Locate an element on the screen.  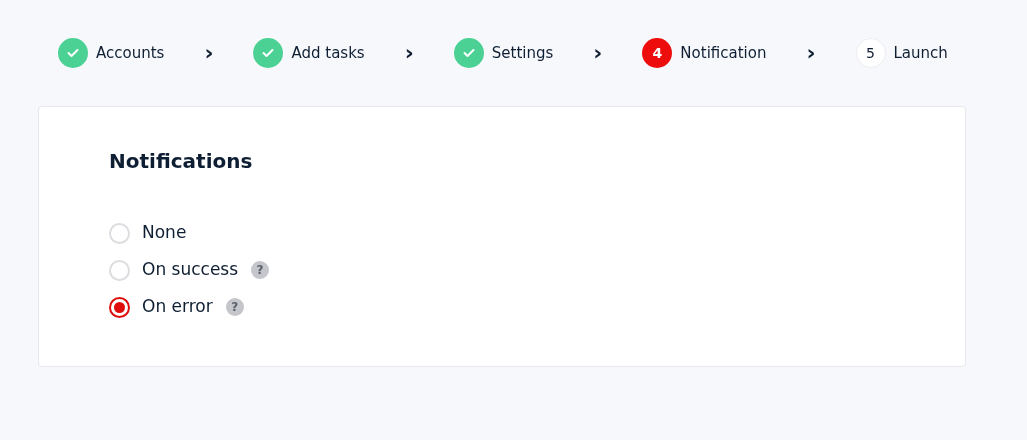
step-number: 5 is located at coordinates (870, 53).